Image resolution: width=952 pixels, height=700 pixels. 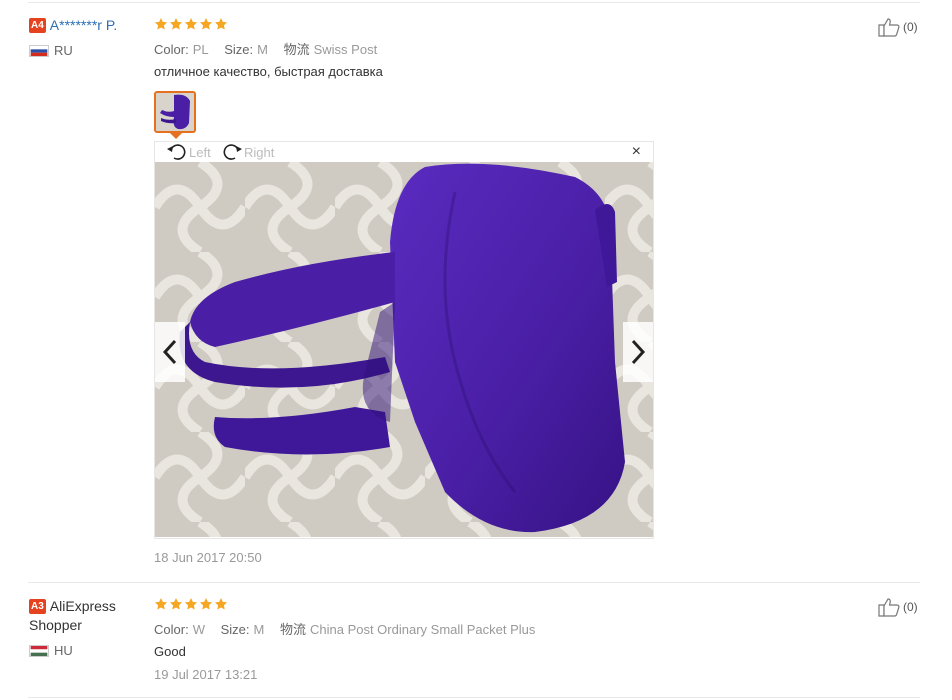 I want to click on previous-photo-button, so click(x=170, y=352).